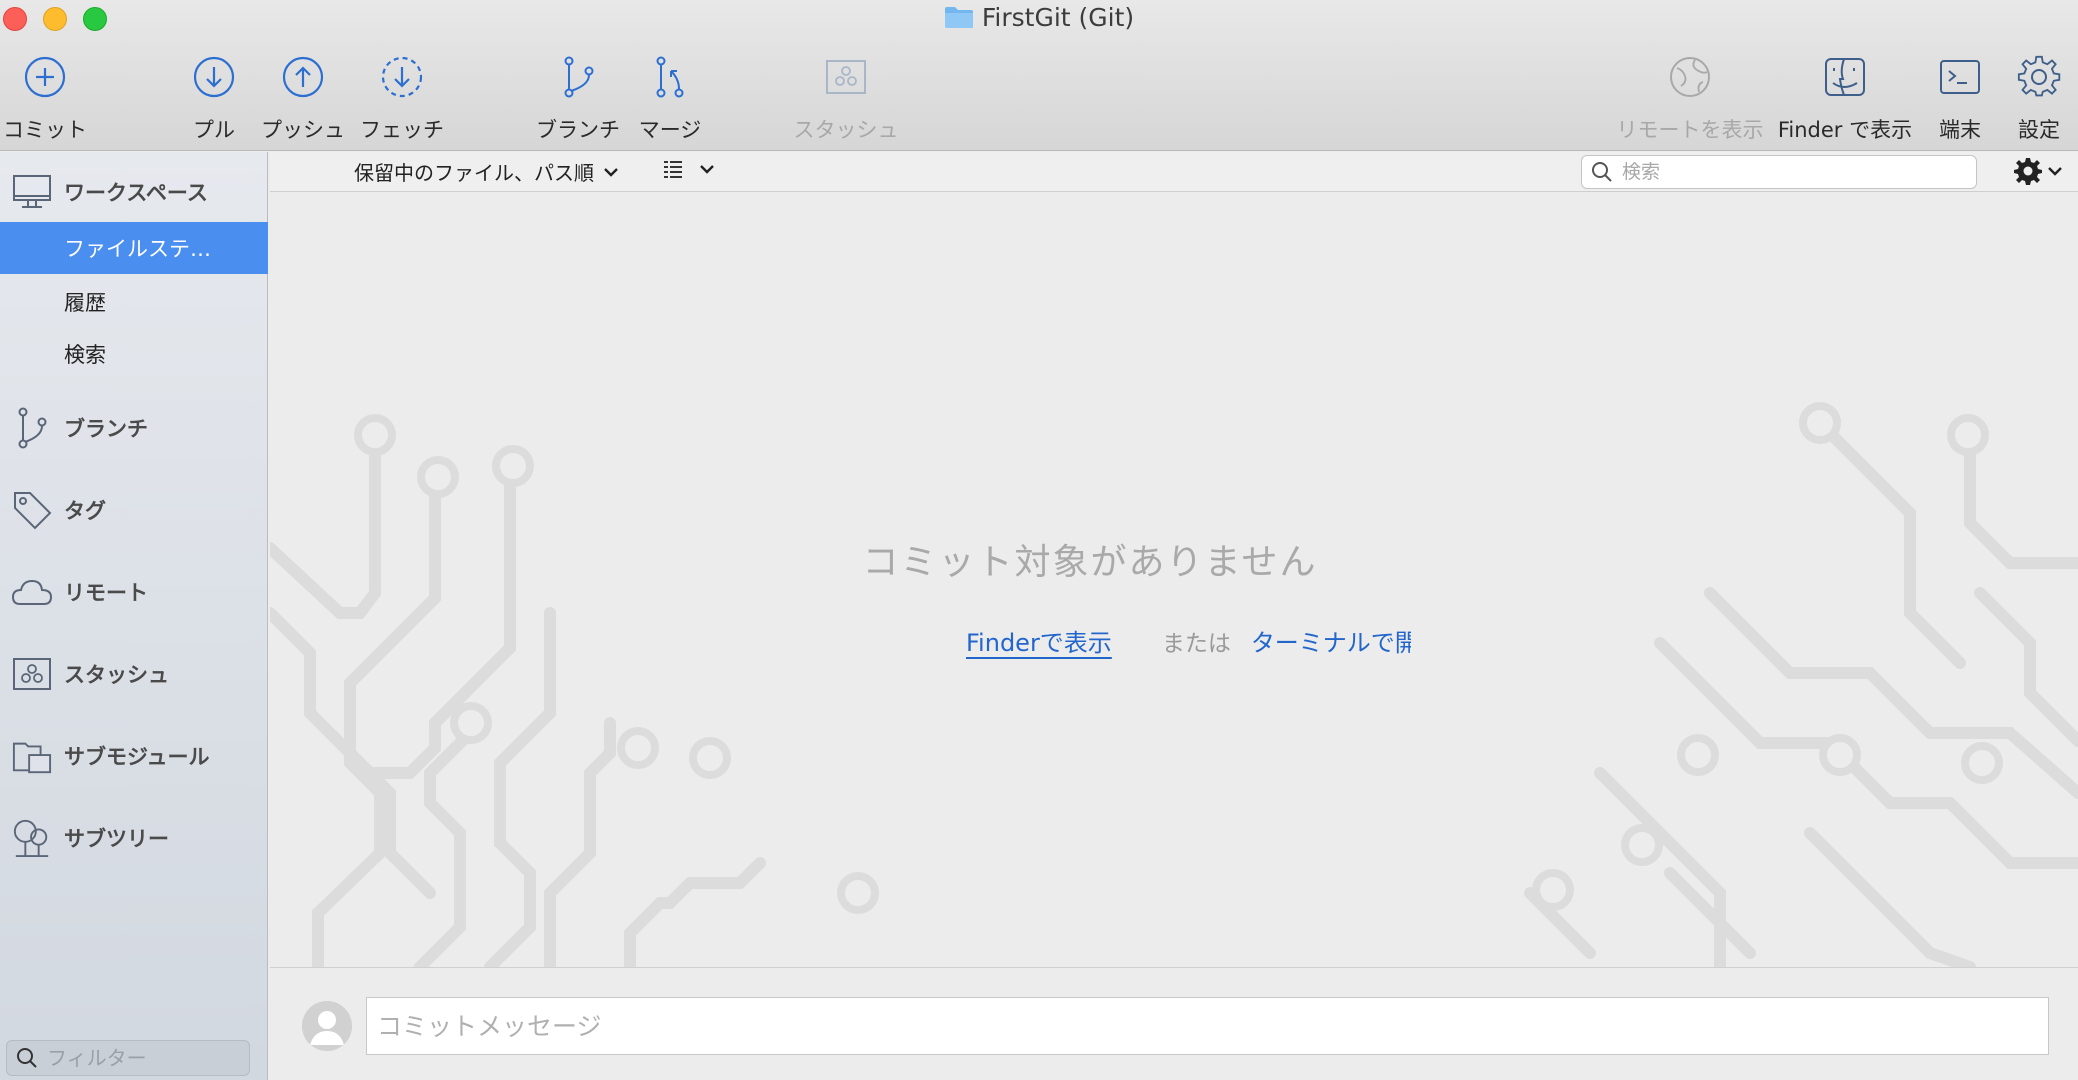 The width and height of the screenshot is (2078, 1080). I want to click on filter-input, so click(142, 1058).